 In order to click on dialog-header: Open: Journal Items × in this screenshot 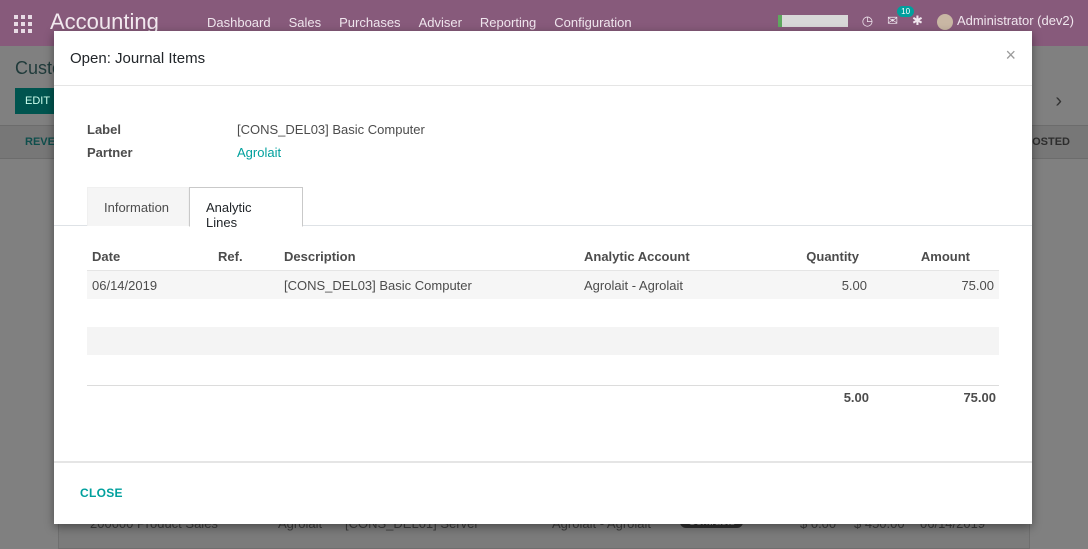, I will do `click(543, 58)`.